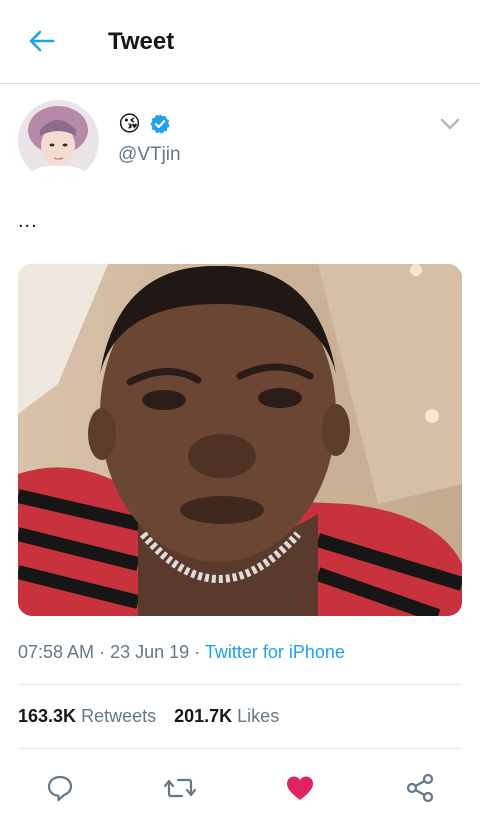  What do you see at coordinates (160, 124) in the screenshot?
I see `verified-badge-icon` at bounding box center [160, 124].